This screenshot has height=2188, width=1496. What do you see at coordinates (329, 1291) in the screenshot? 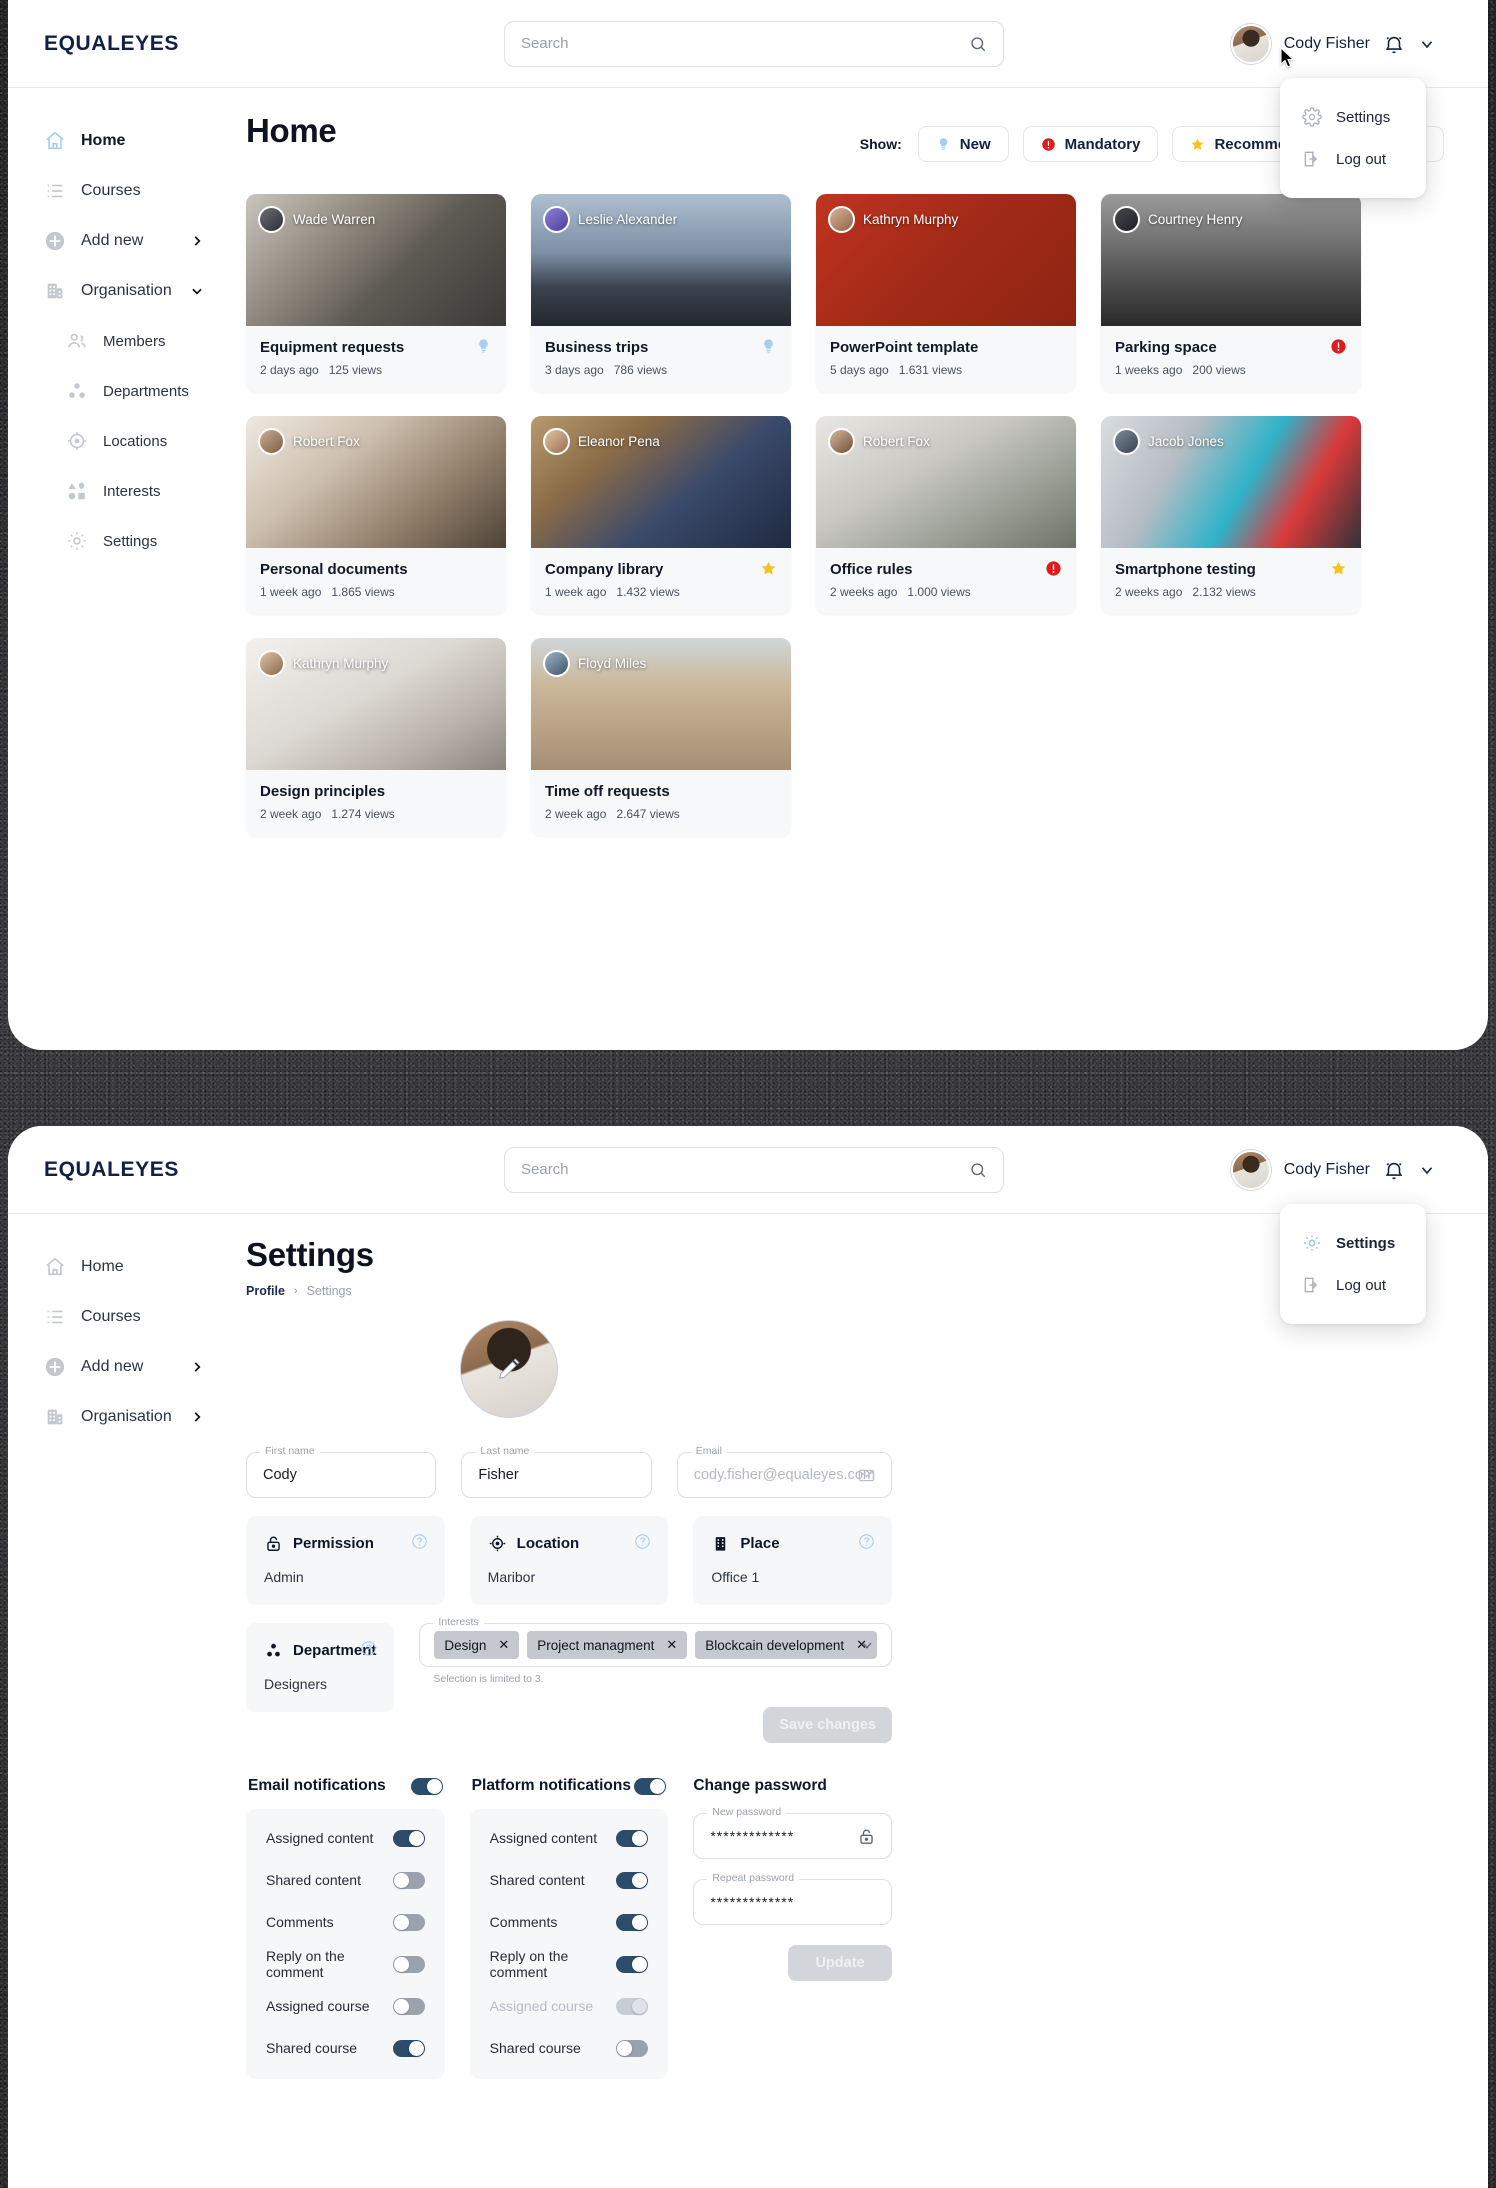
I see `breadcrumb-current: Settings` at bounding box center [329, 1291].